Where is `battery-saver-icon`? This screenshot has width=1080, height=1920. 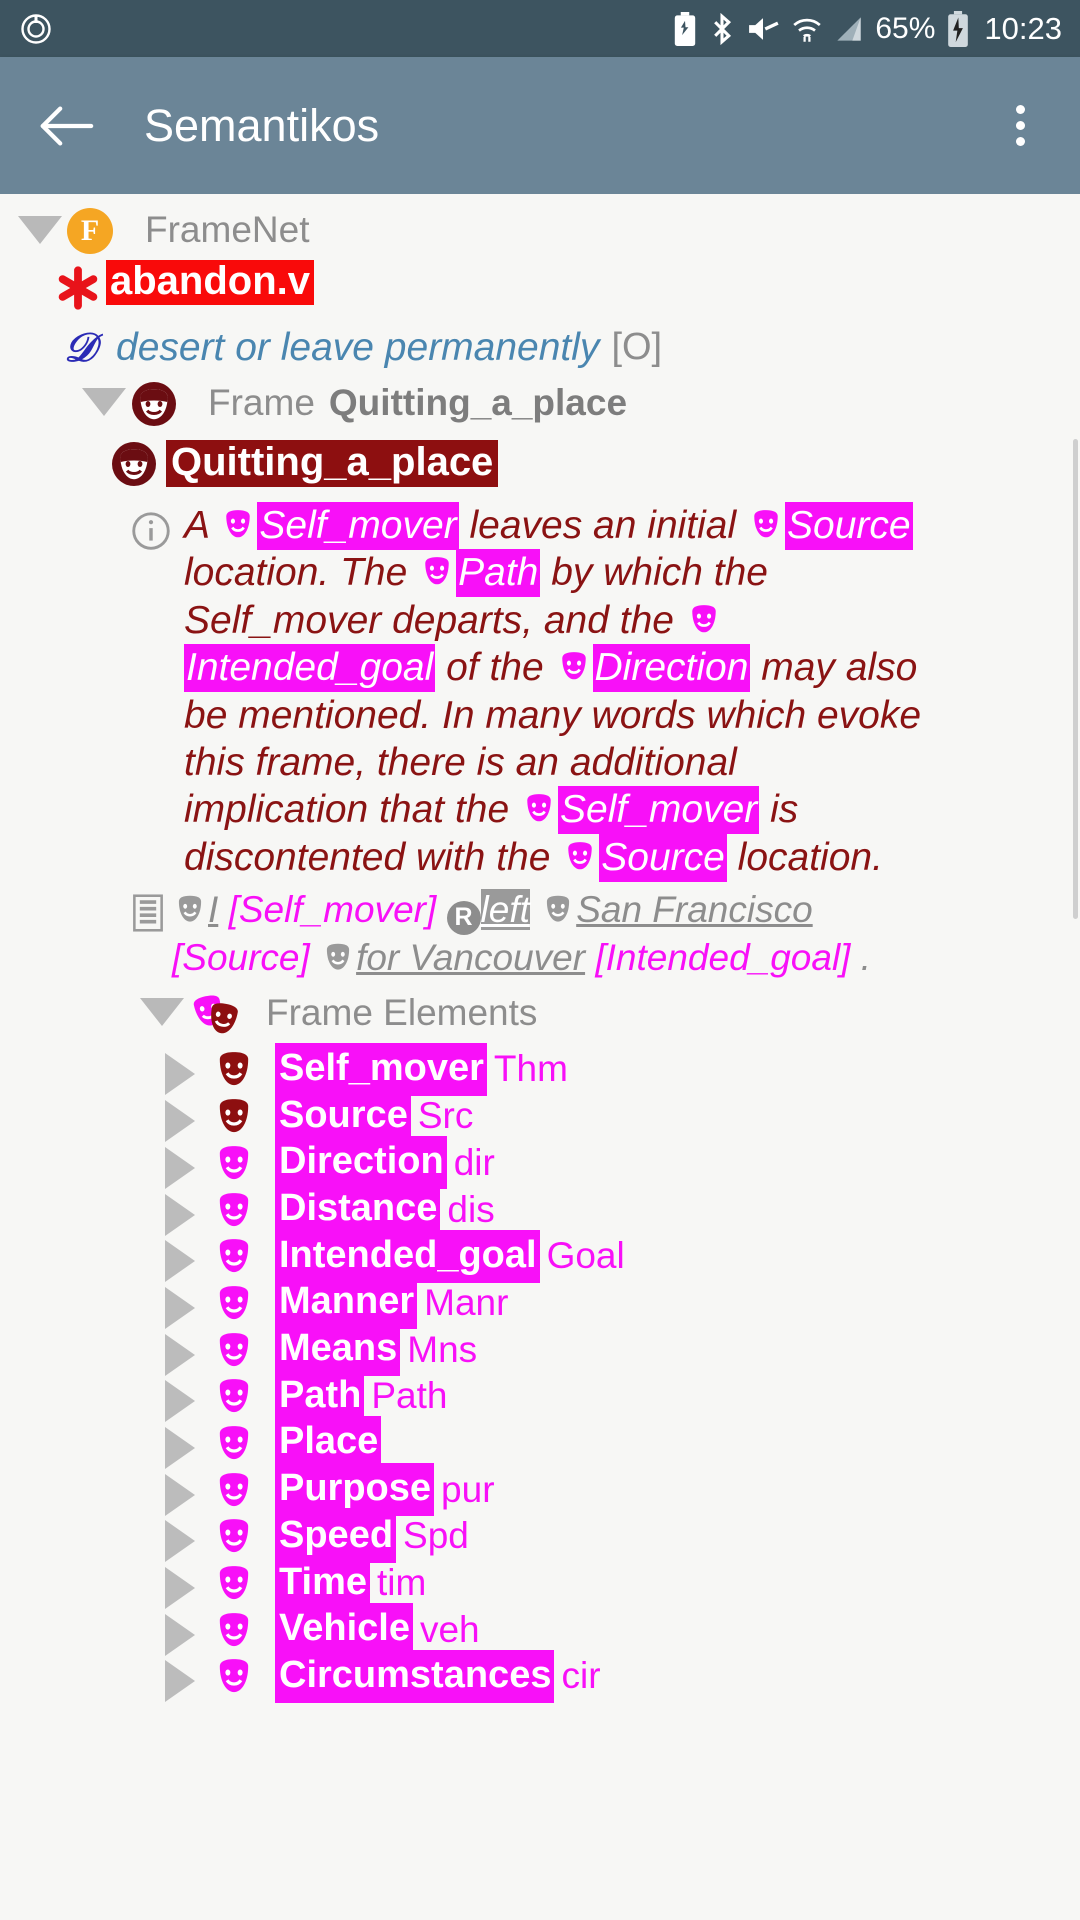 battery-saver-icon is located at coordinates (685, 28).